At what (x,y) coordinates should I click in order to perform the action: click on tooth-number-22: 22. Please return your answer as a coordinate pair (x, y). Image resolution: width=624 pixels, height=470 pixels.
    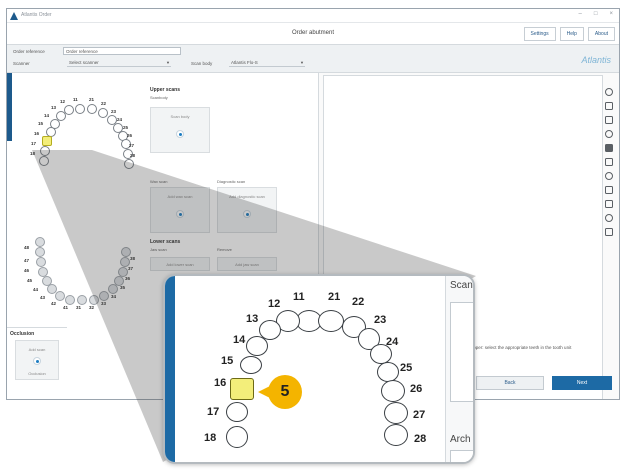
    Looking at the image, I should click on (358, 302).